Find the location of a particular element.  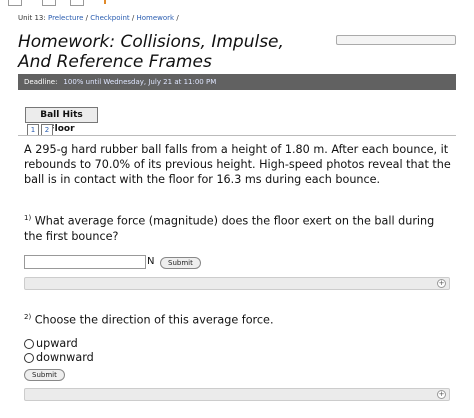

hint-bar-2: + is located at coordinates (237, 394).